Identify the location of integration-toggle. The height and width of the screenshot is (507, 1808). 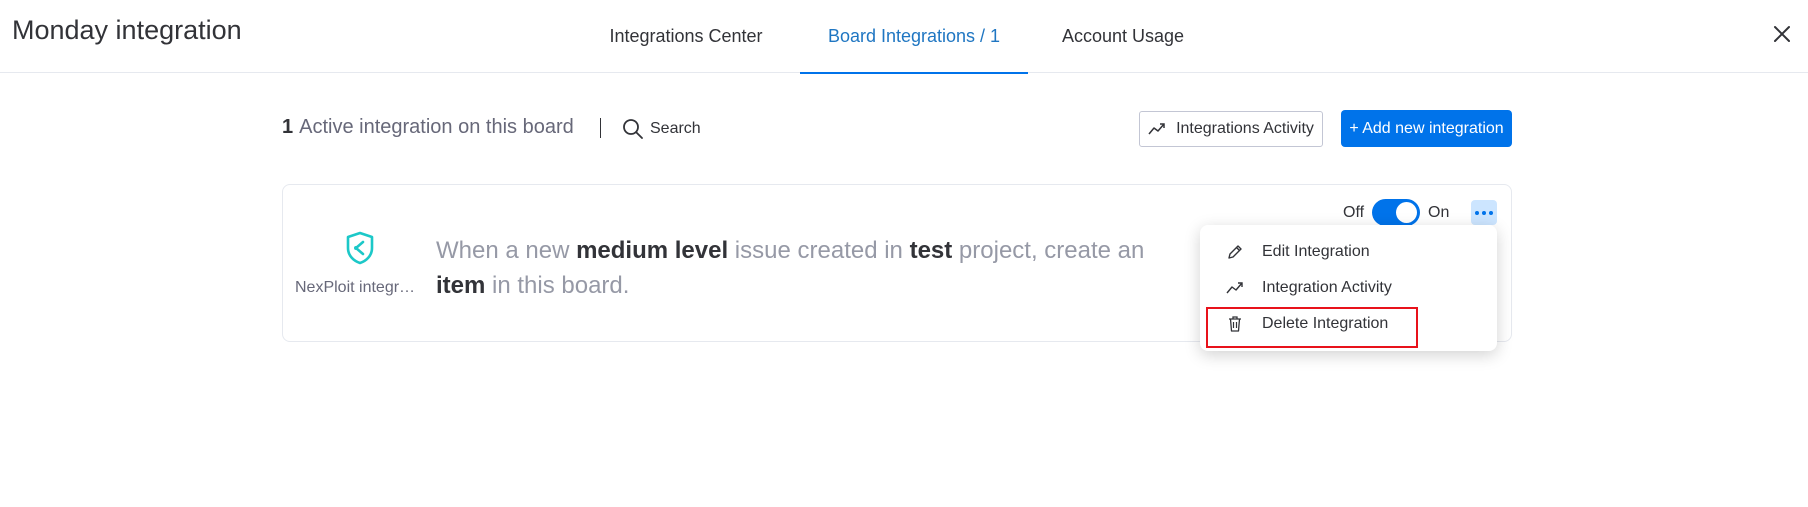
(1396, 212).